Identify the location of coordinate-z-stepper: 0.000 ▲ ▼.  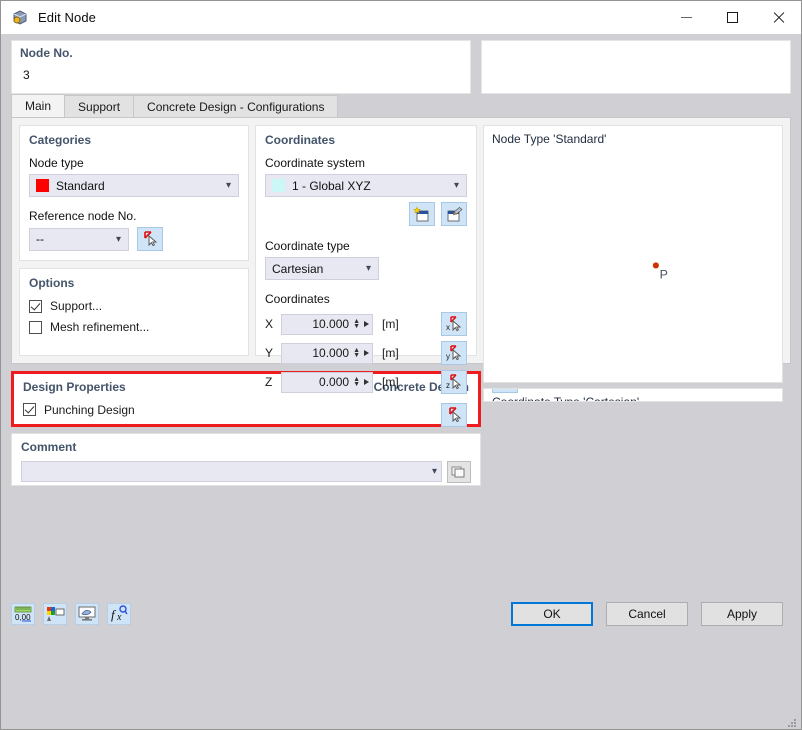
(327, 382).